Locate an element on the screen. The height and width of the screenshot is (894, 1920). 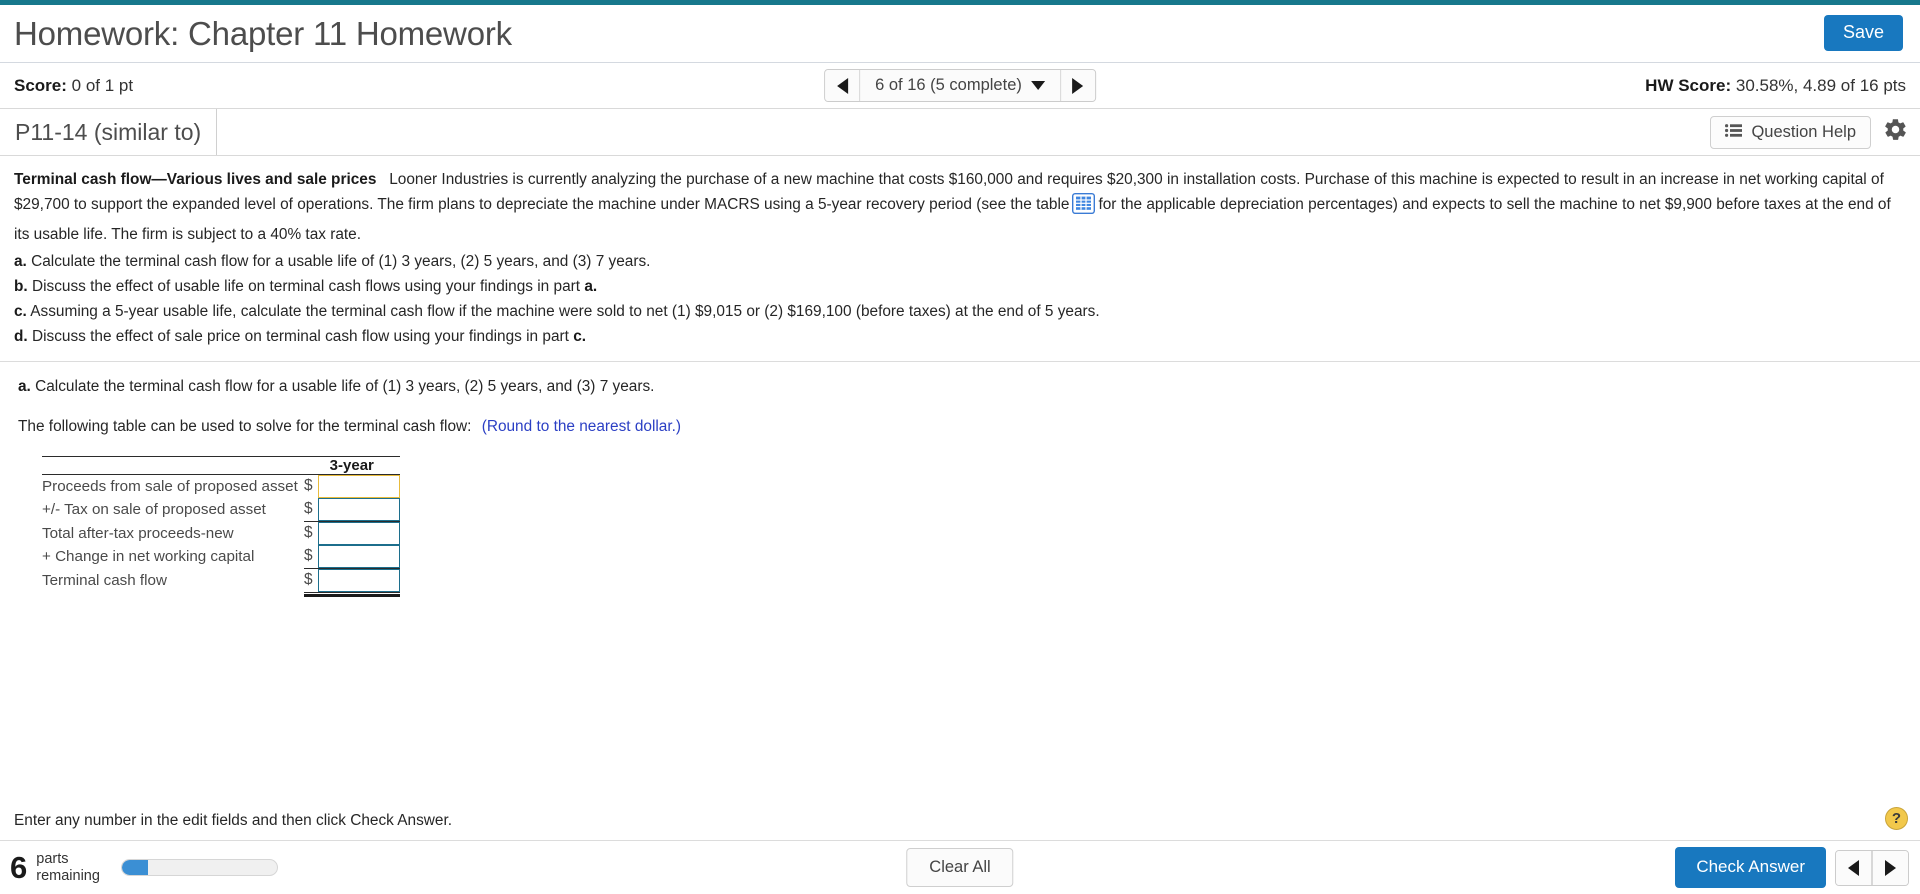
table-row: +/- Tax on sale of proposed asset $ is located at coordinates (221, 509).